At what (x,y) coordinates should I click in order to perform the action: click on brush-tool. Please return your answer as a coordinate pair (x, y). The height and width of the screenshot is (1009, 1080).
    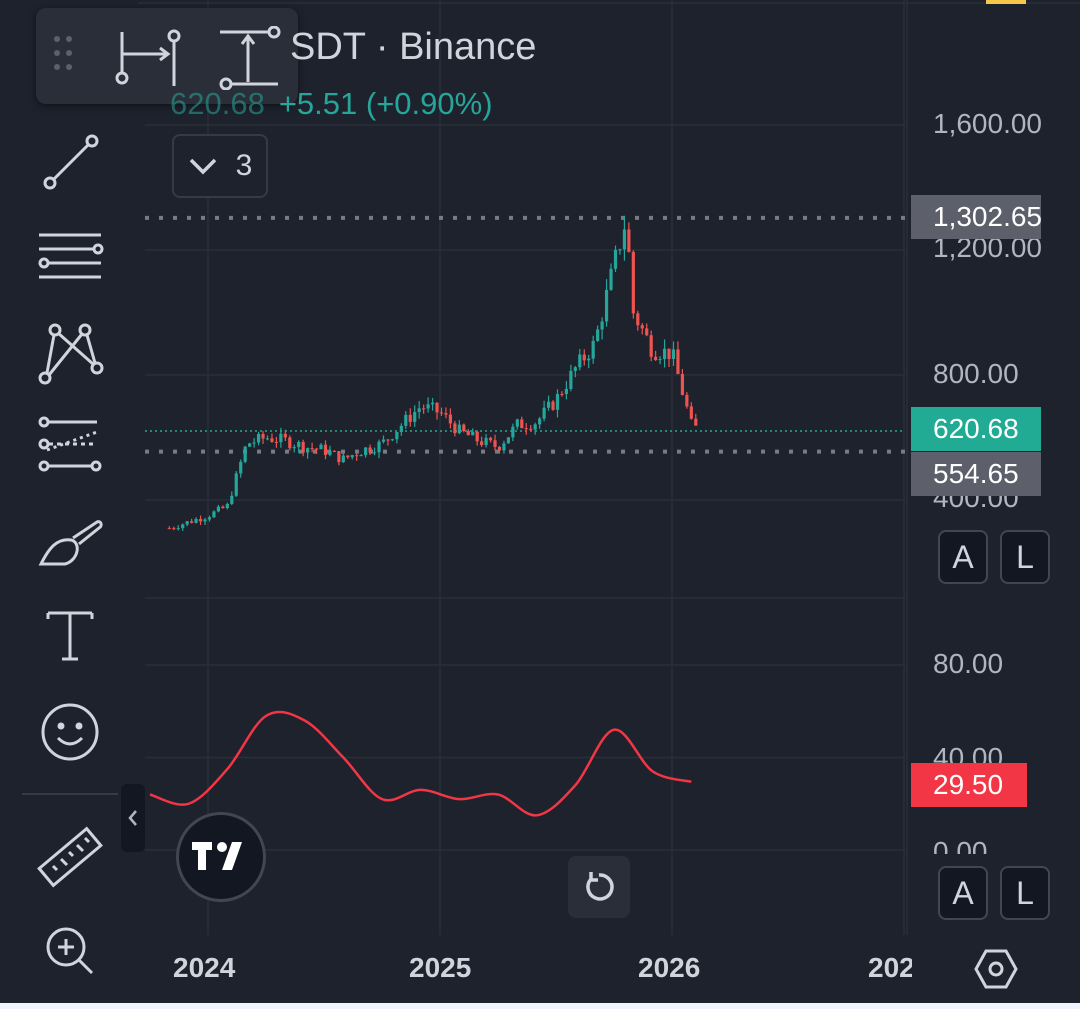
    Looking at the image, I should click on (70, 540).